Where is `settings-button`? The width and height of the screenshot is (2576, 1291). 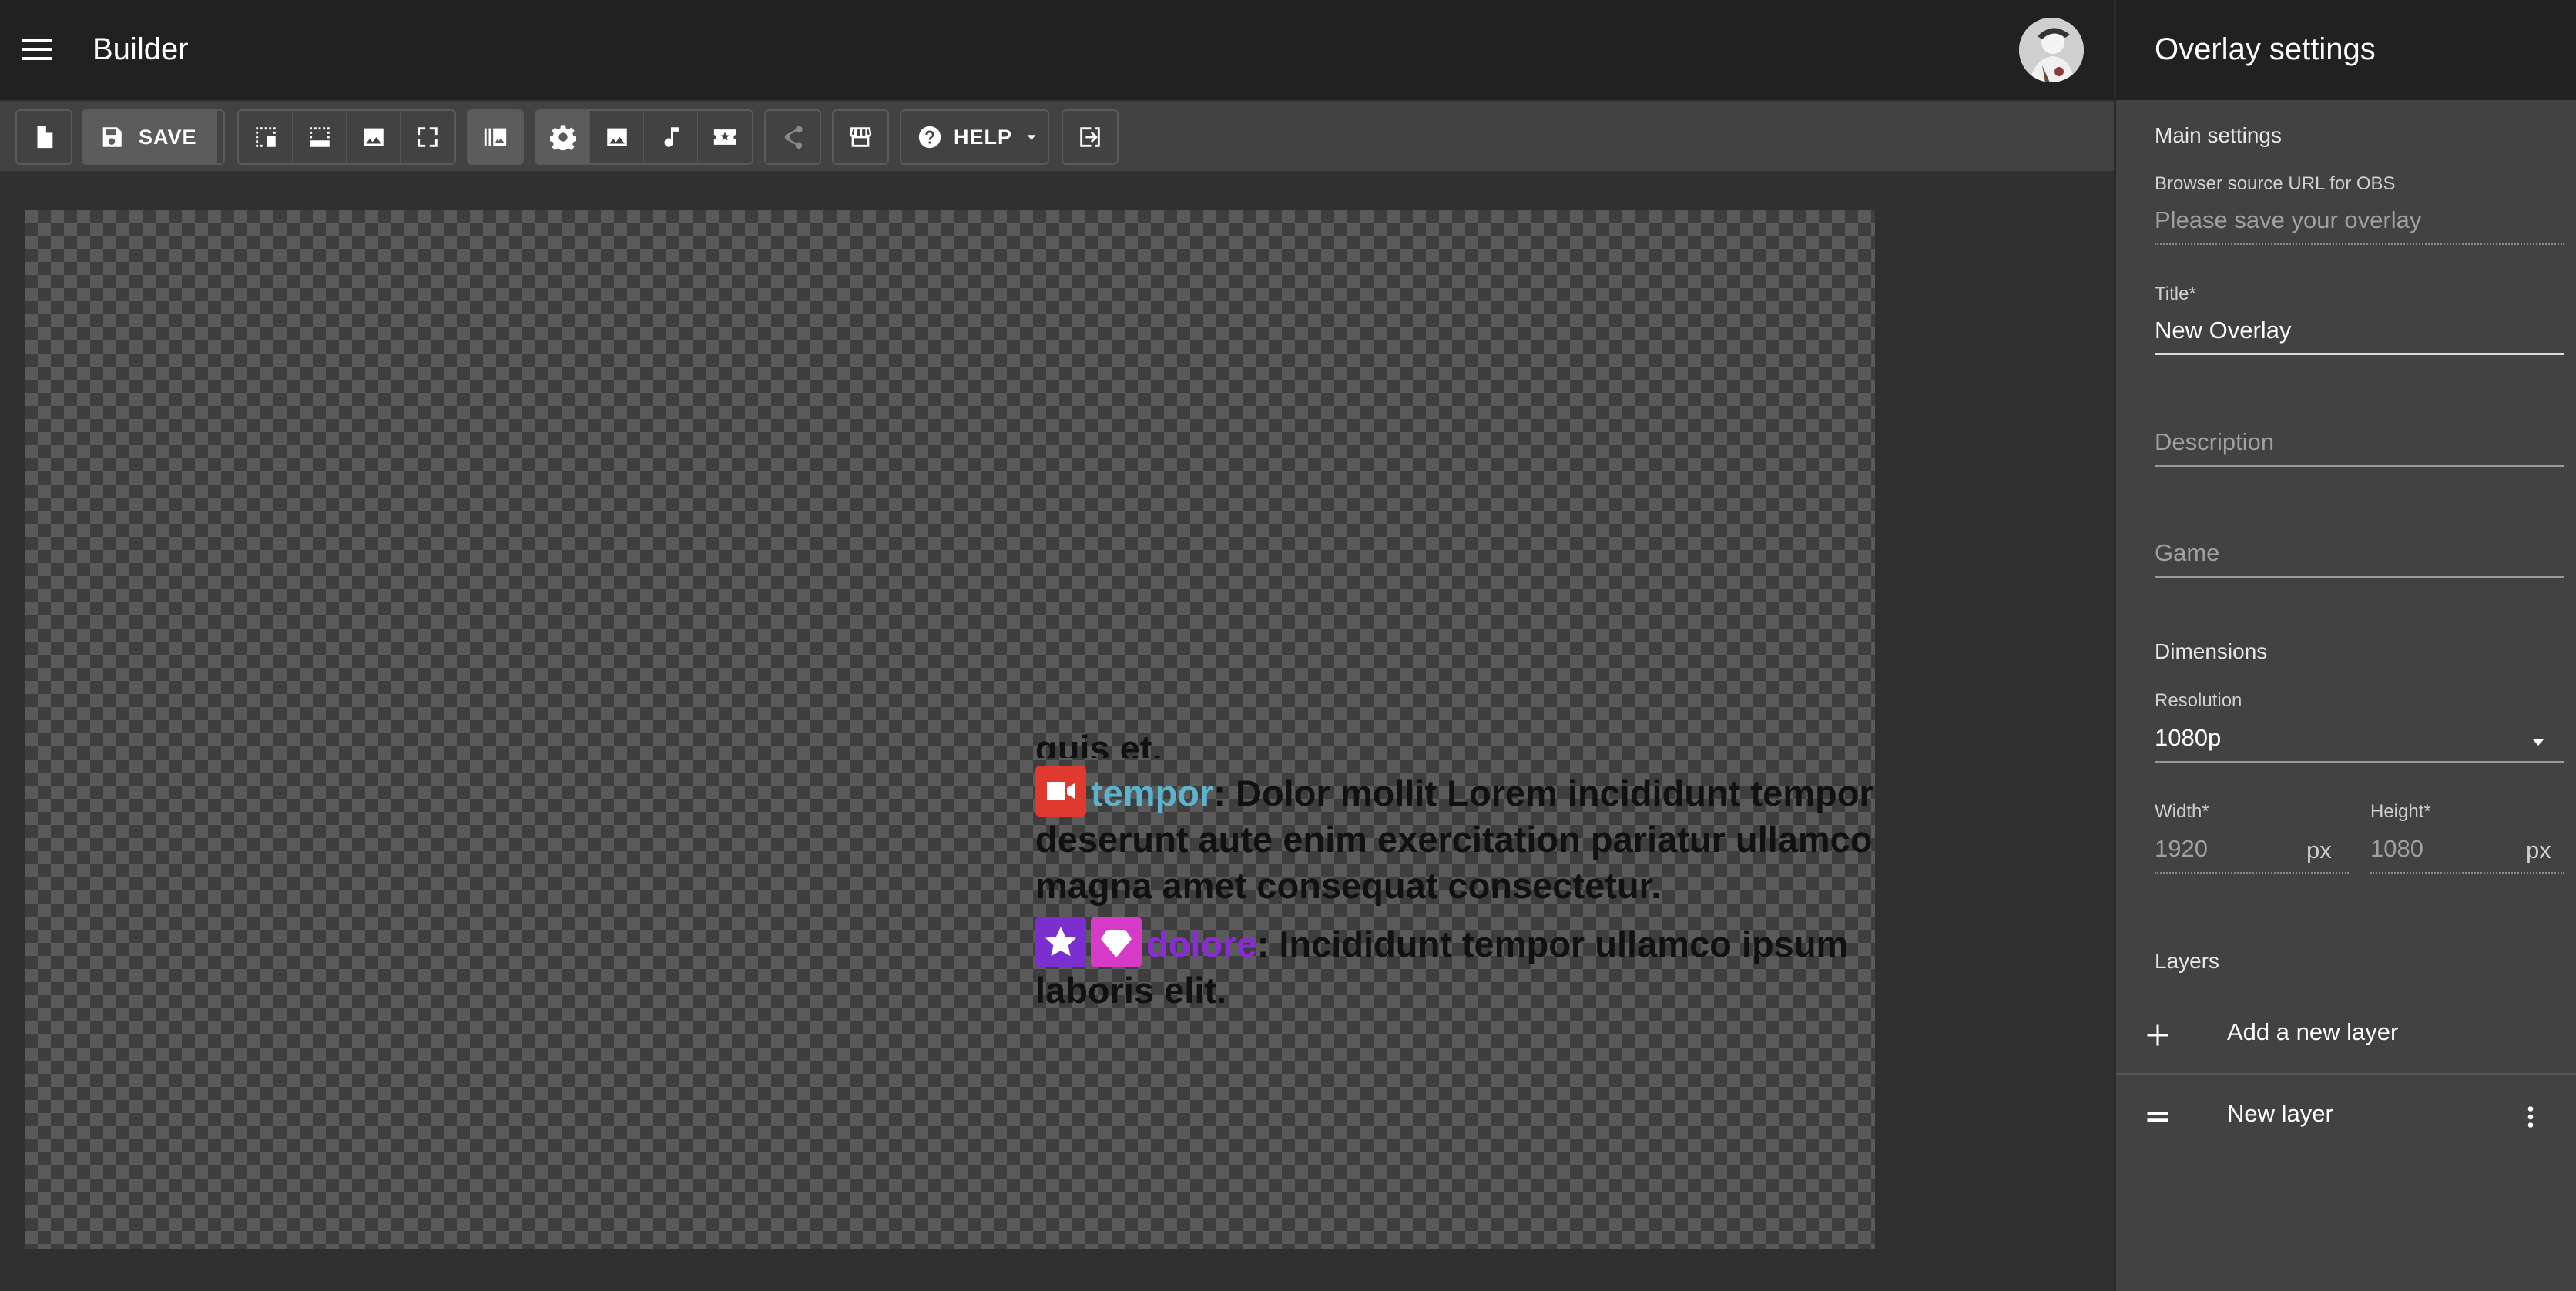 settings-button is located at coordinates (563, 137).